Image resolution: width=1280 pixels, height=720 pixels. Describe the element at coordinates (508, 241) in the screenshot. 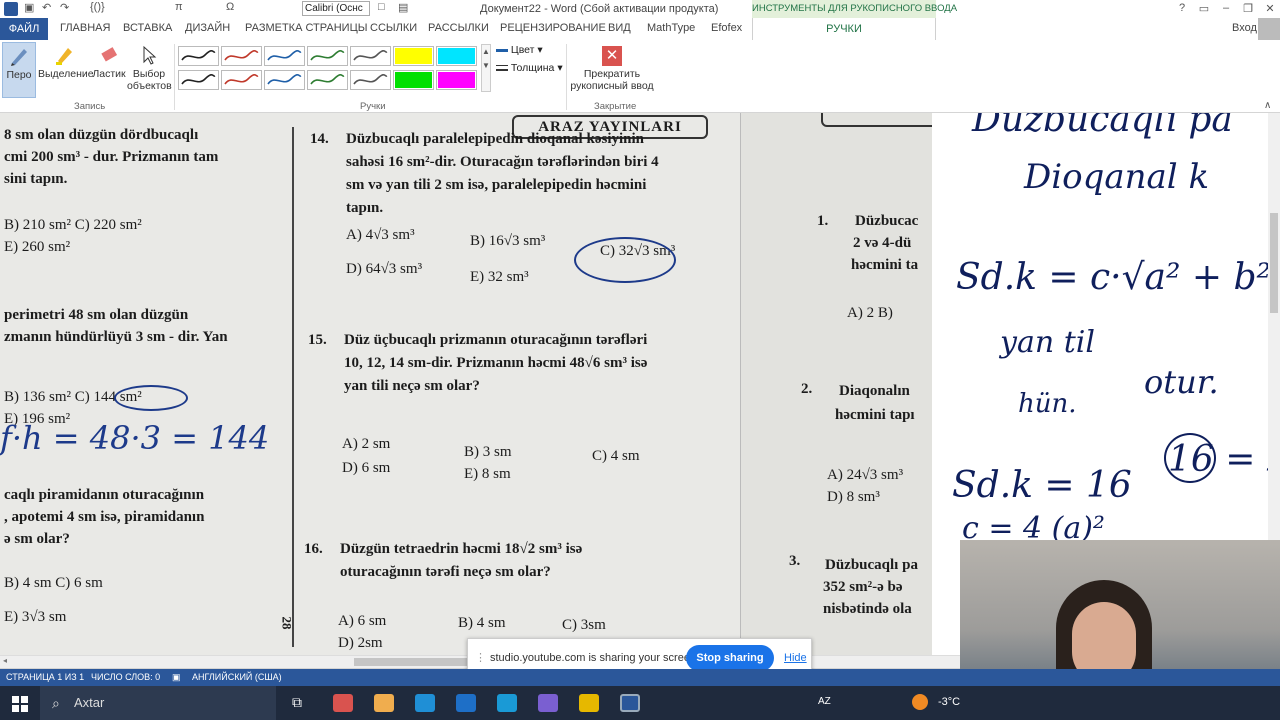

I see `answer-option: B) 16√3 sm³` at that location.